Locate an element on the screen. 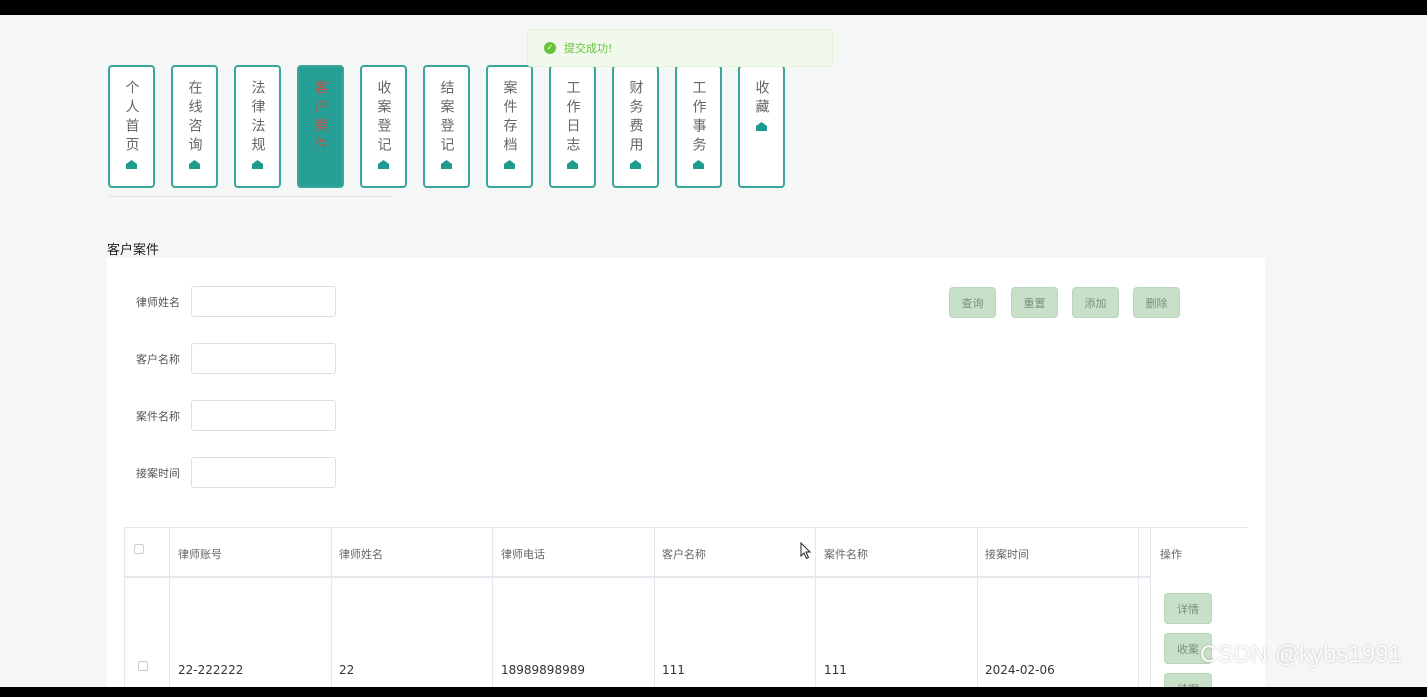 Image resolution: width=1427 pixels, height=697 pixels. search-client-name-input is located at coordinates (263, 358).